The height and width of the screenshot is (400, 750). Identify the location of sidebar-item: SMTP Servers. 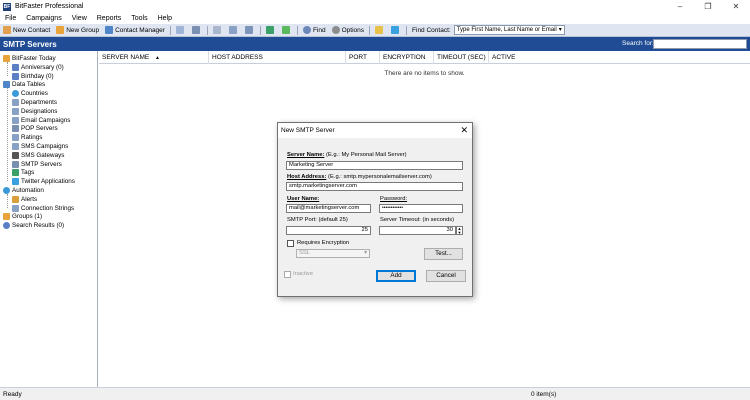
(37, 164).